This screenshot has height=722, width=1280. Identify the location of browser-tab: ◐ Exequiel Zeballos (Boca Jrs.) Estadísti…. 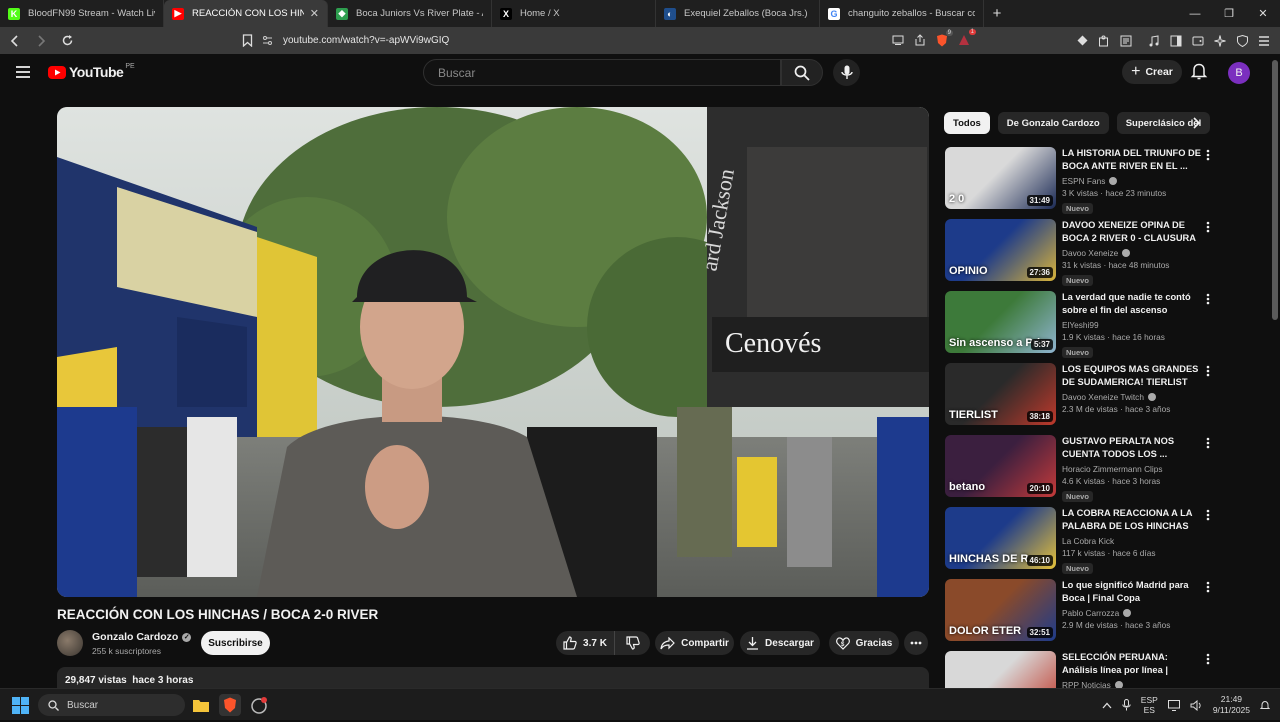
(738, 13).